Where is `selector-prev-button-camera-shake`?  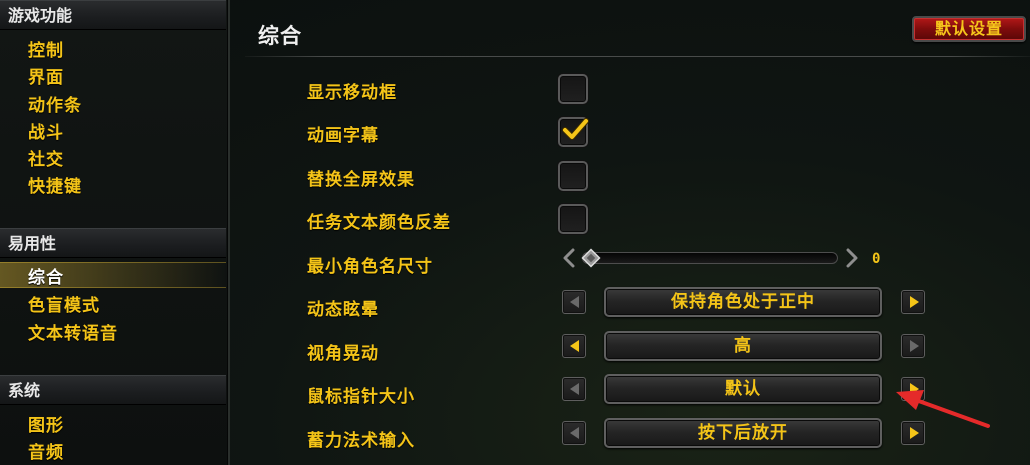 selector-prev-button-camera-shake is located at coordinates (574, 346).